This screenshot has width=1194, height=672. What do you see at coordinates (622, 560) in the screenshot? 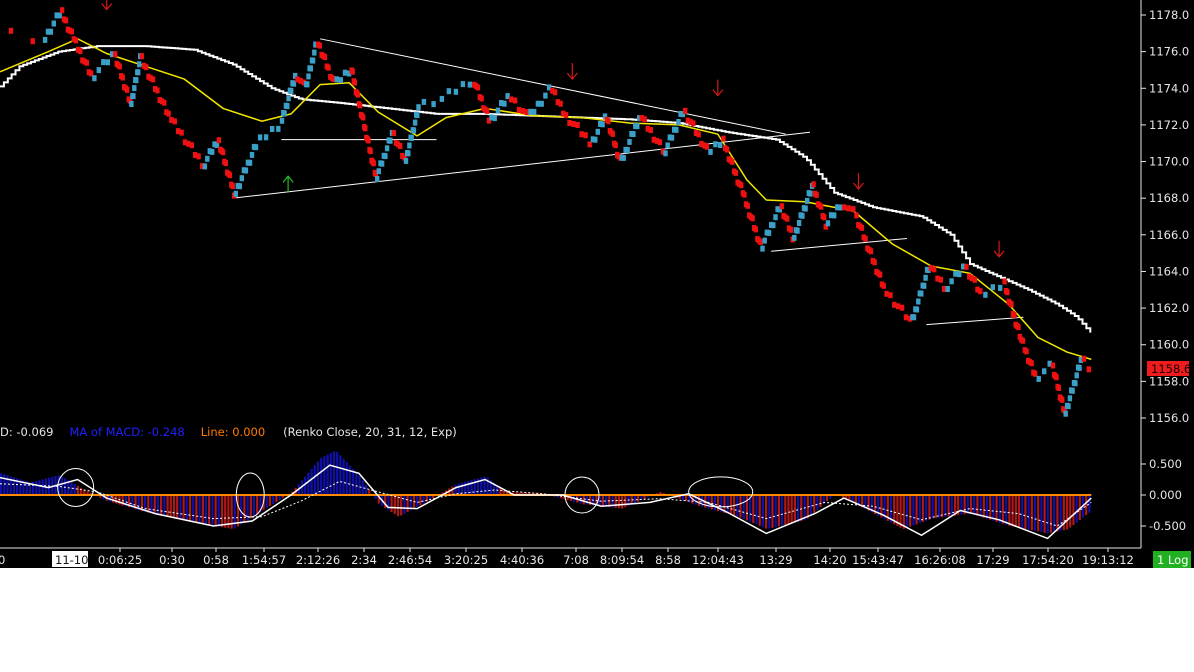
I see `time-tick-label: 8:09:54` at bounding box center [622, 560].